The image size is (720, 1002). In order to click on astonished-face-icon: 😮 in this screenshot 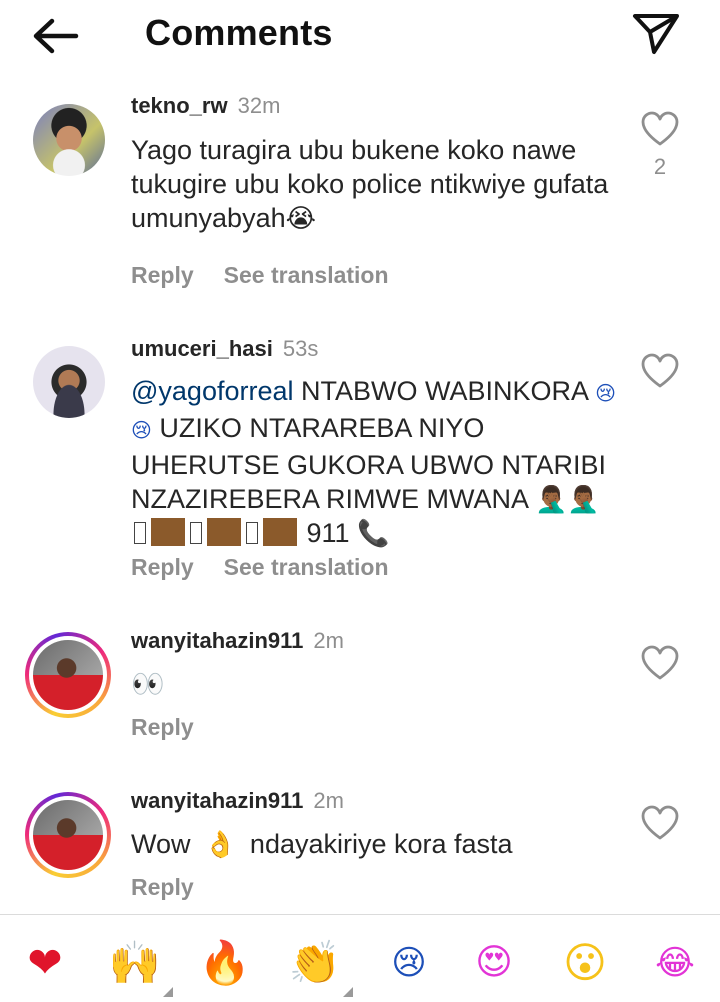, I will do `click(585, 962)`.